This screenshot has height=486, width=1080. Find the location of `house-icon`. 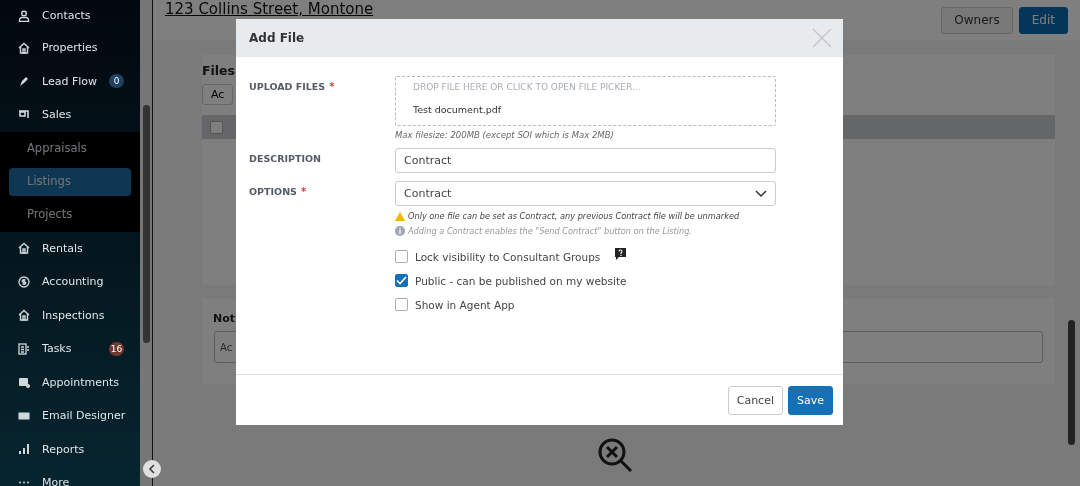

house-icon is located at coordinates (24, 47).